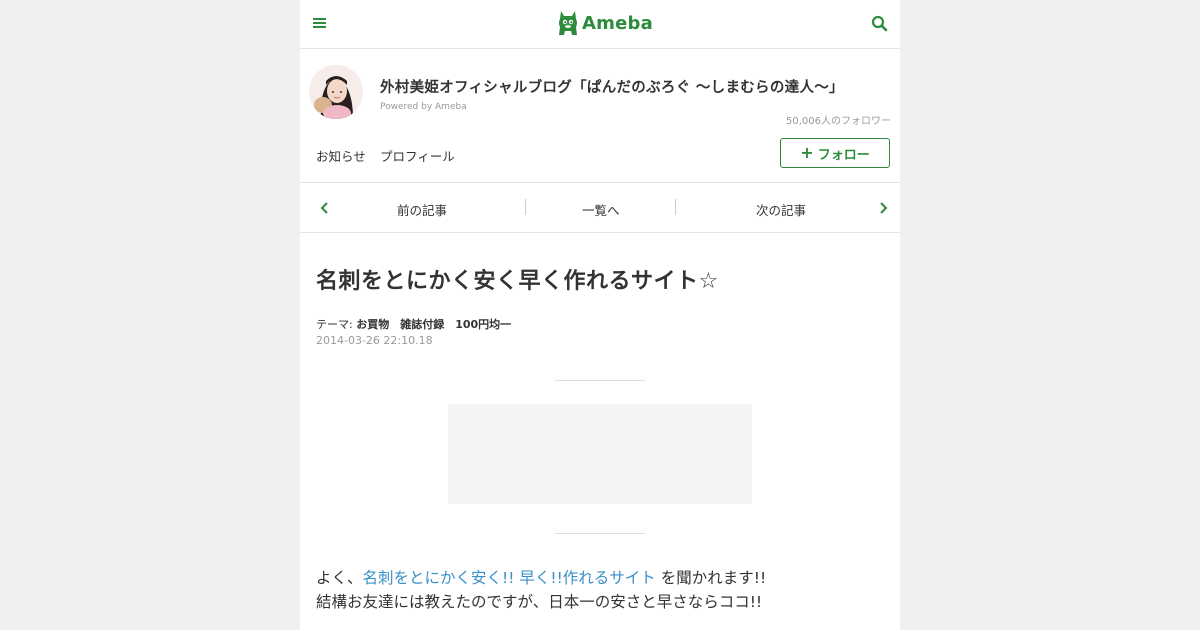 Image resolution: width=1200 pixels, height=630 pixels. Describe the element at coordinates (617, 23) in the screenshot. I see `logo-text: Ameba` at that location.